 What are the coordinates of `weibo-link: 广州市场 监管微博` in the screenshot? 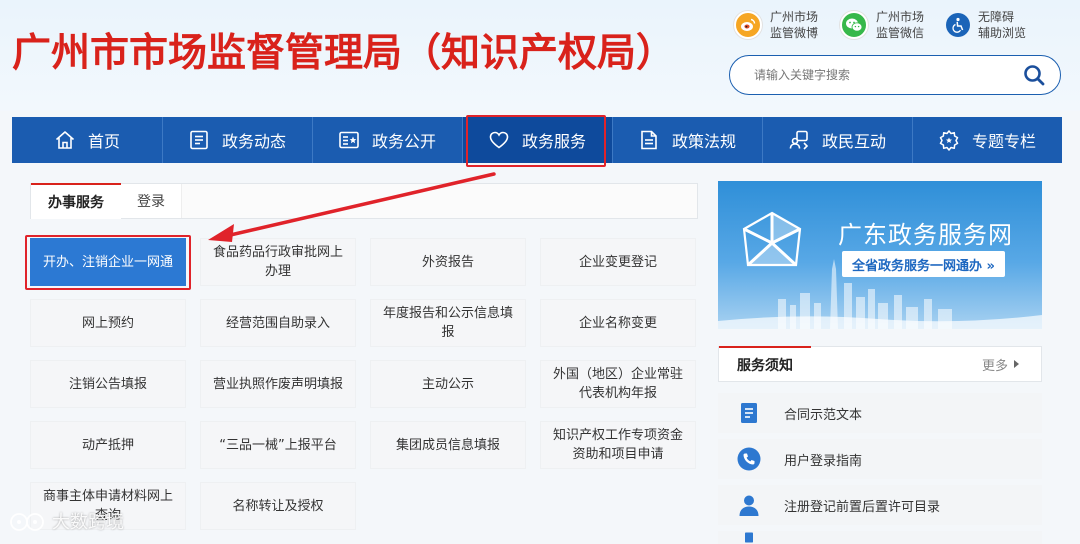 It's located at (776, 25).